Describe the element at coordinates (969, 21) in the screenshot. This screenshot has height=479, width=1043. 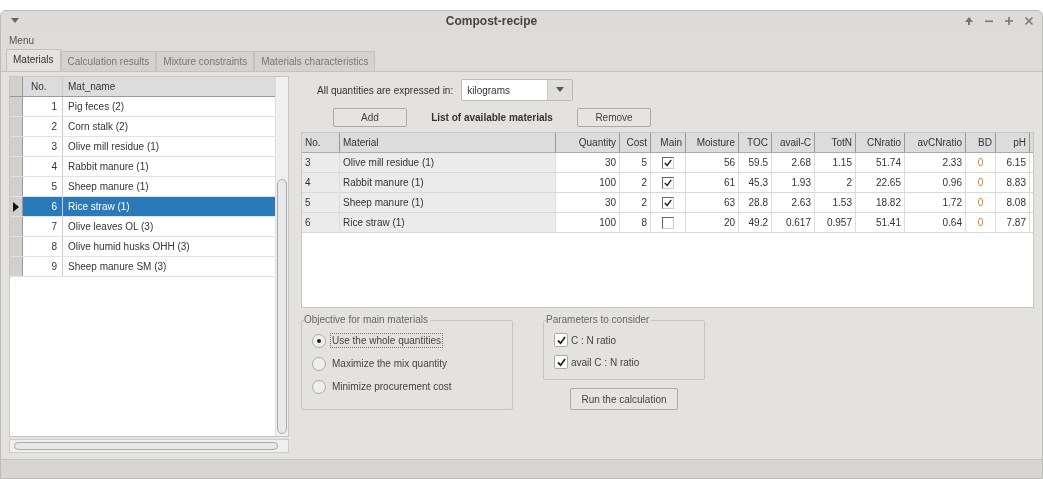
I see `keep-above-icon` at that location.